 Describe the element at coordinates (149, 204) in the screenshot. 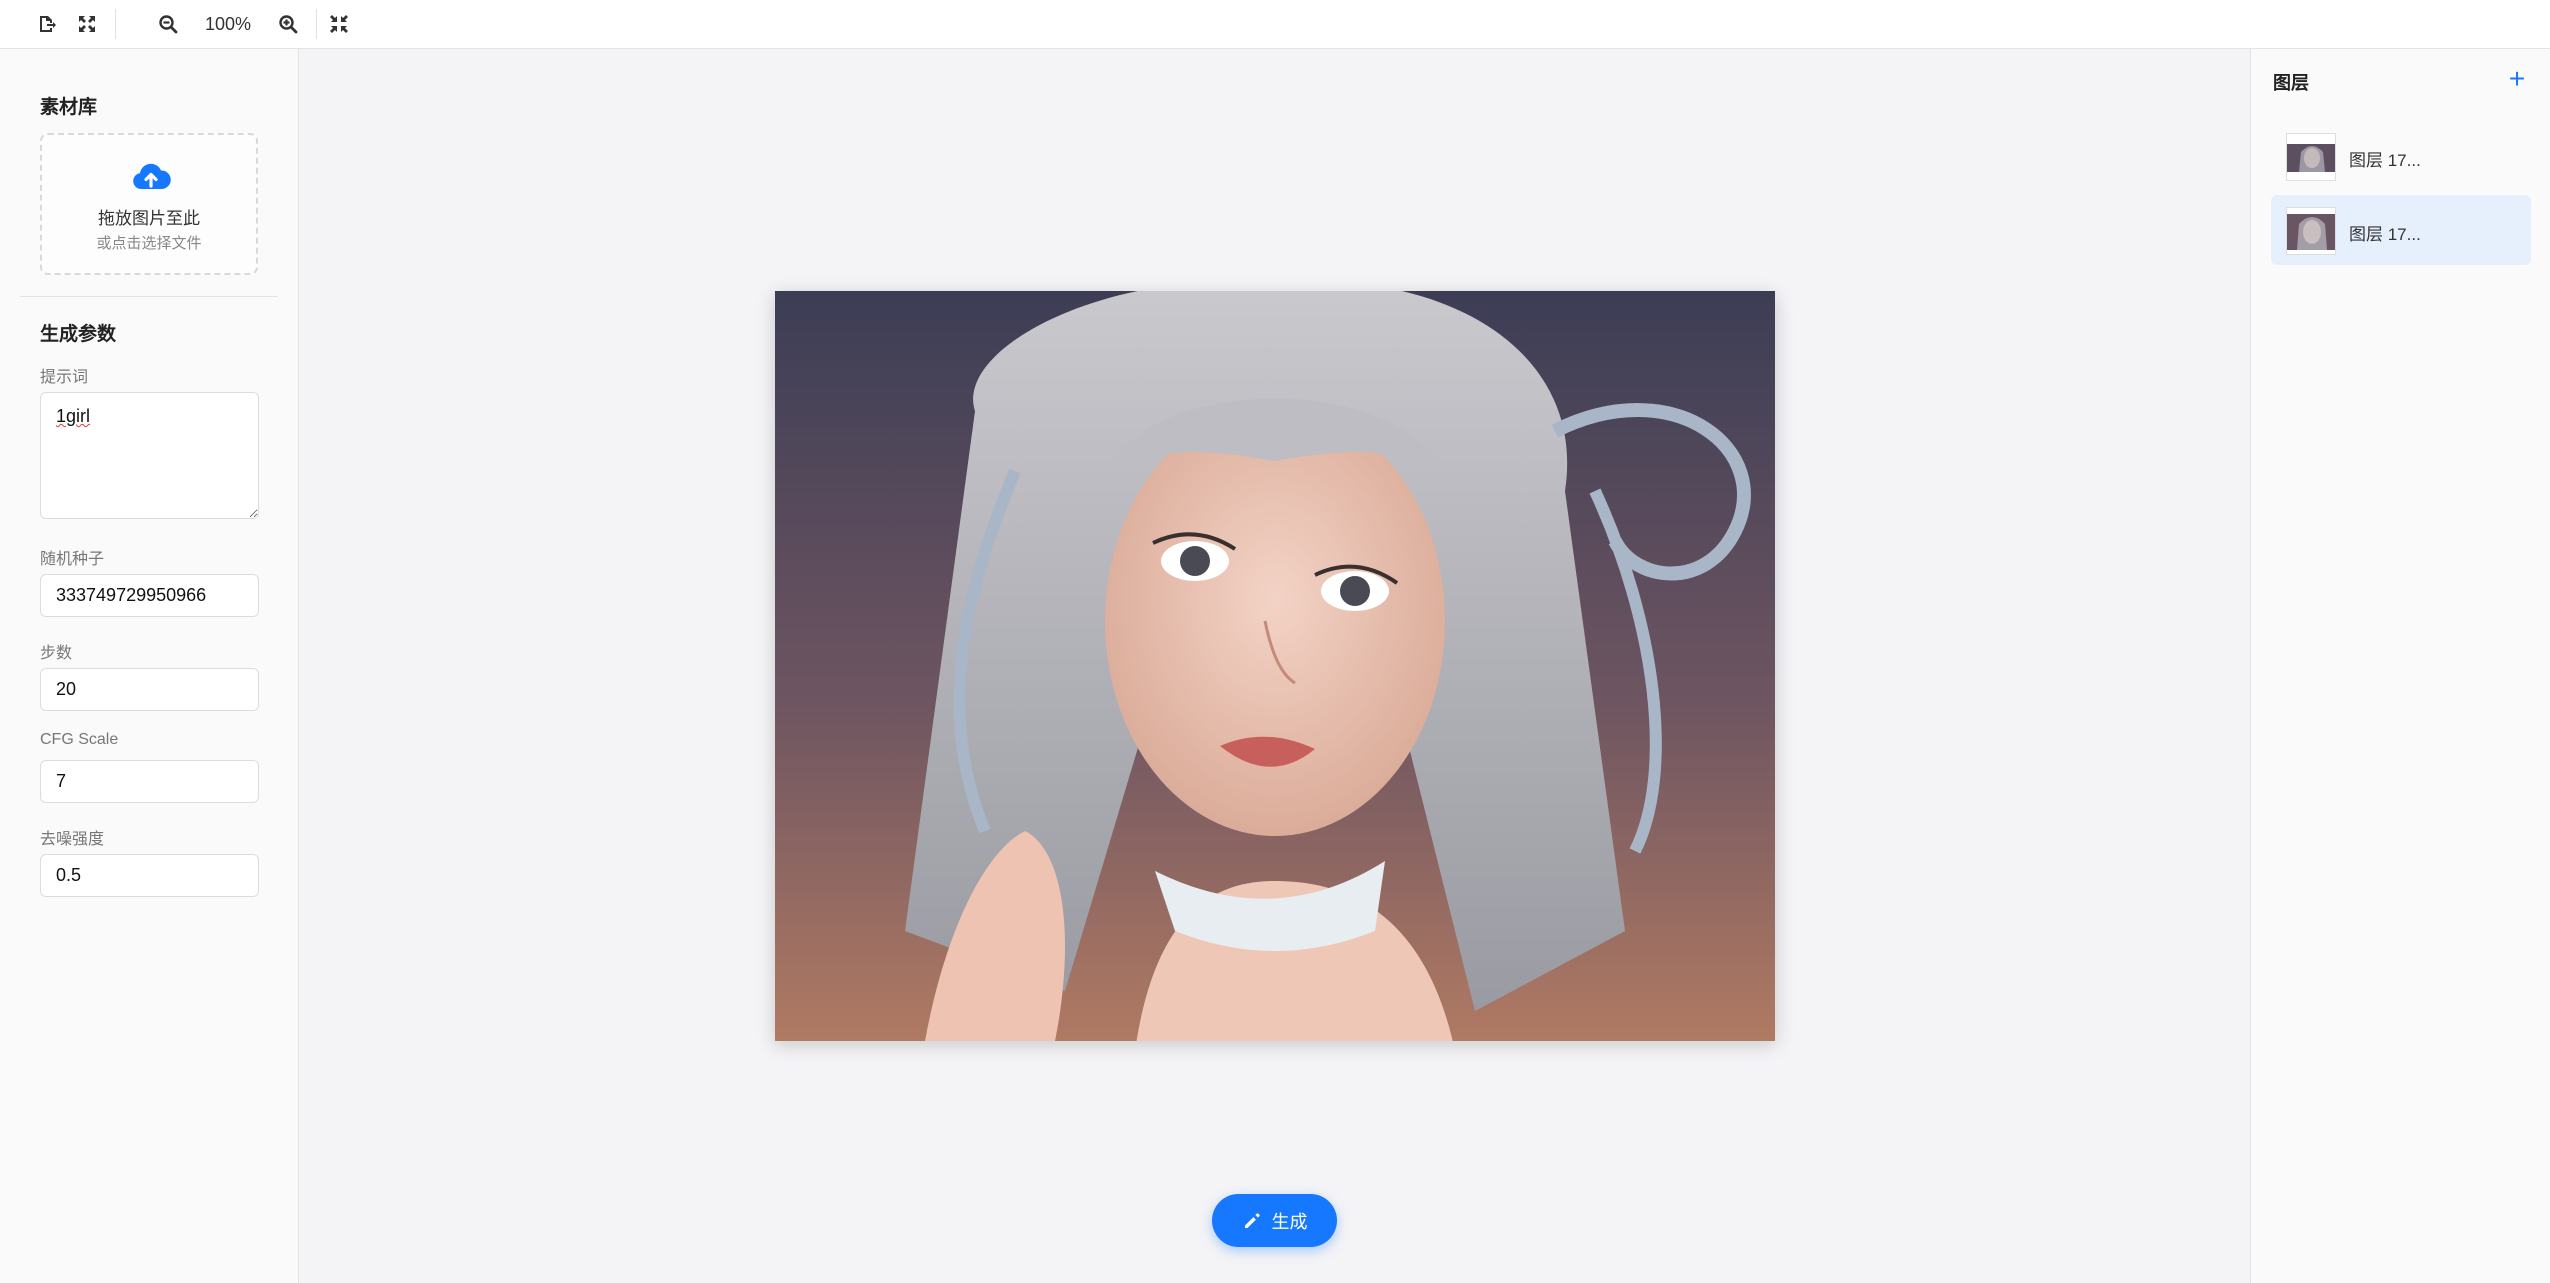

I see `upload-dropzone: 拖放图片至此 或点击选择文件` at that location.